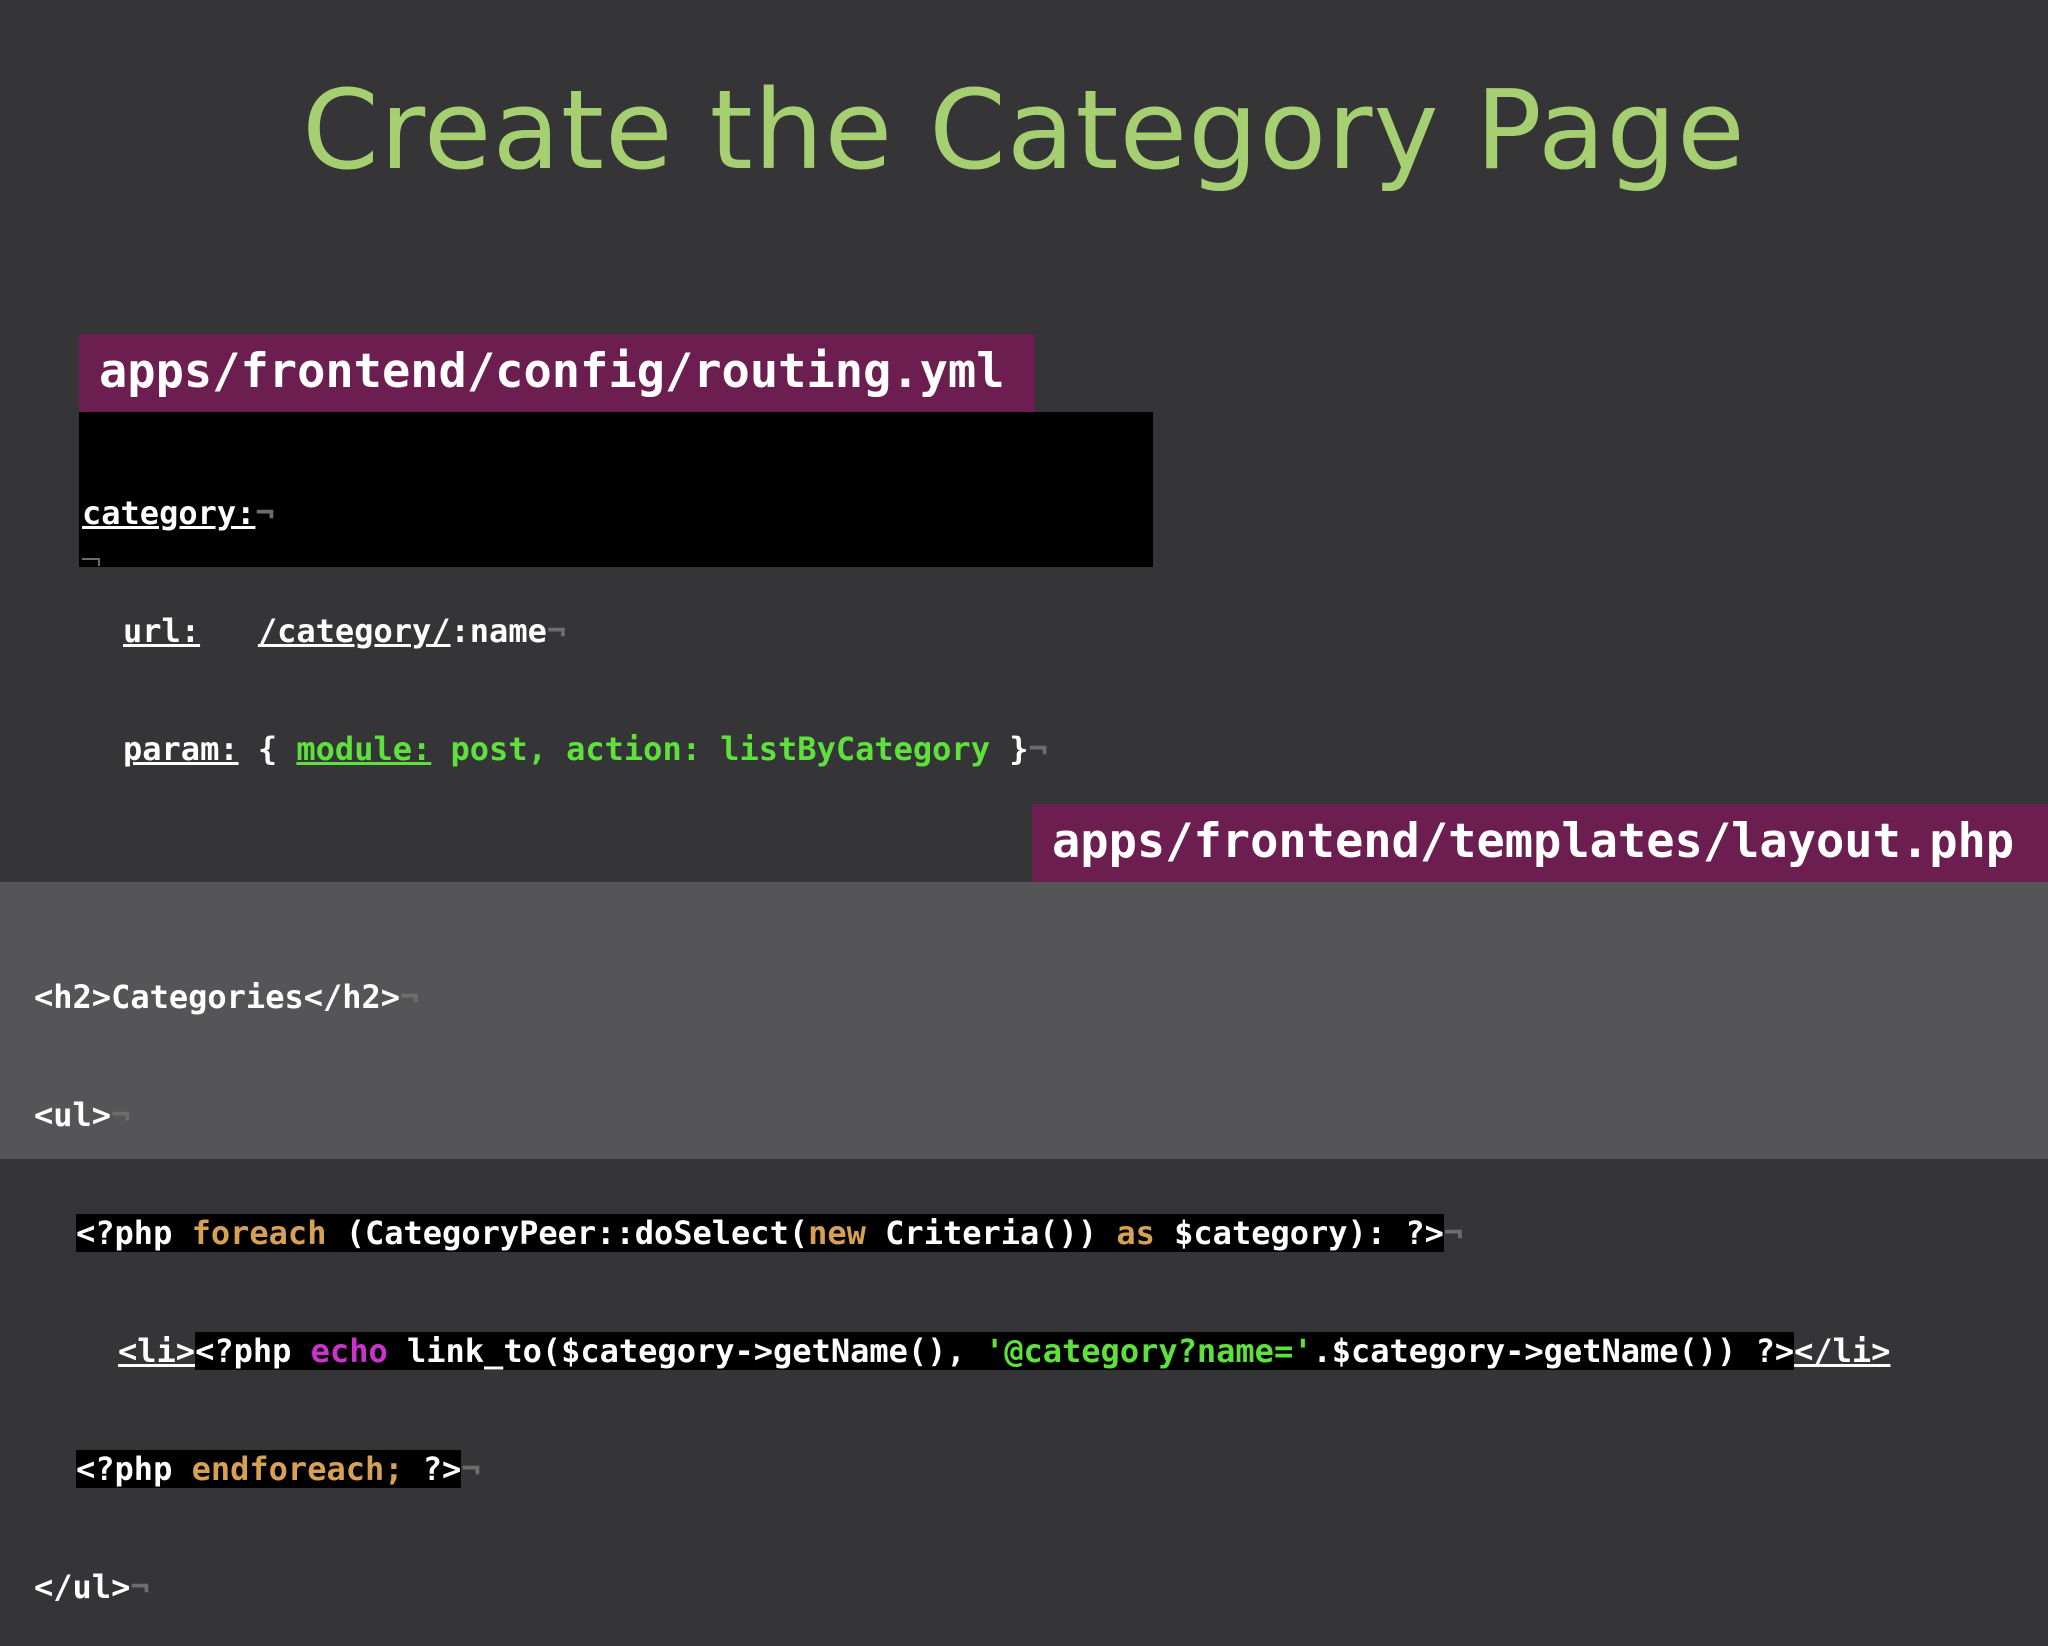 Image resolution: width=2048 pixels, height=1646 pixels. I want to click on layout-file-label: apps/frontend/templates/layout.php, so click(1540, 843).